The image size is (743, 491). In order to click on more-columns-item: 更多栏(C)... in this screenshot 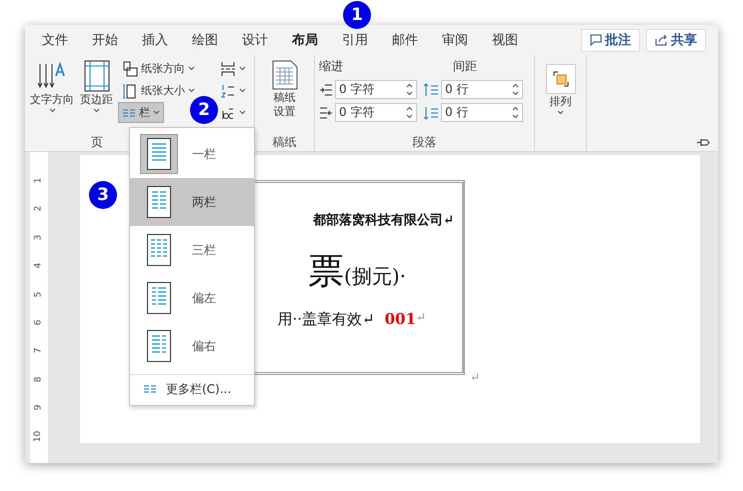, I will do `click(192, 388)`.